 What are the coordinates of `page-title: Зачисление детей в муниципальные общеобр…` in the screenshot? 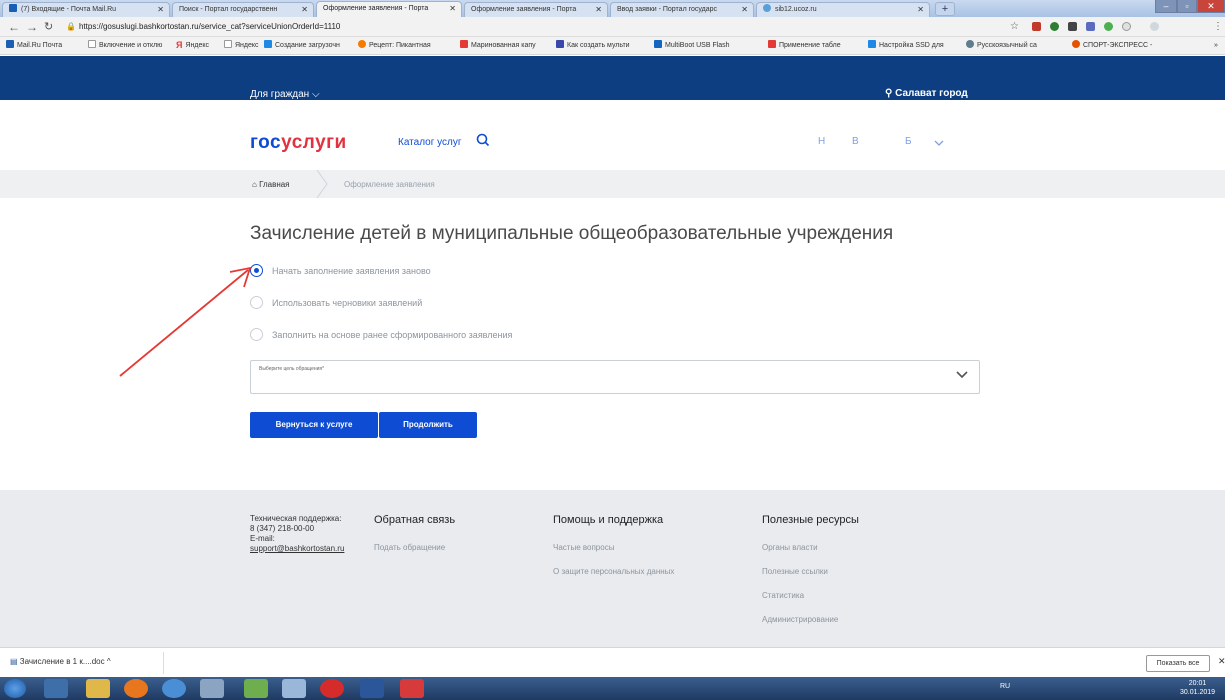 It's located at (572, 233).